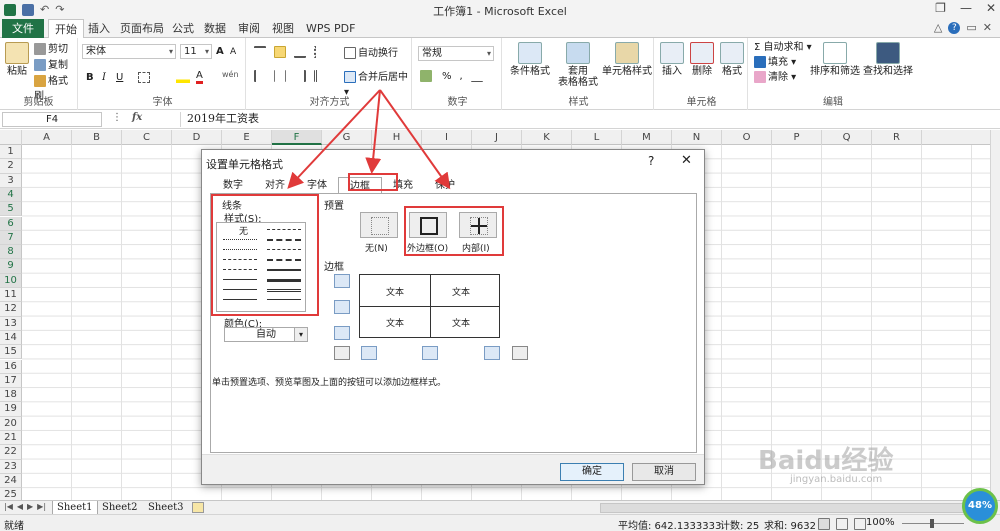 The width and height of the screenshot is (1000, 531). Describe the element at coordinates (198, 507) in the screenshot. I see `new-sheet-icon` at that location.